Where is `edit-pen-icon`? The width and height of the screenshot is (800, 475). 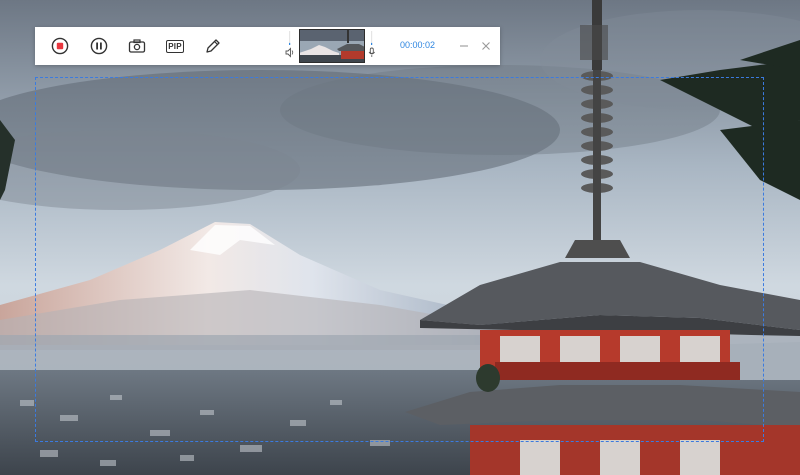
edit-pen-icon is located at coordinates (213, 46).